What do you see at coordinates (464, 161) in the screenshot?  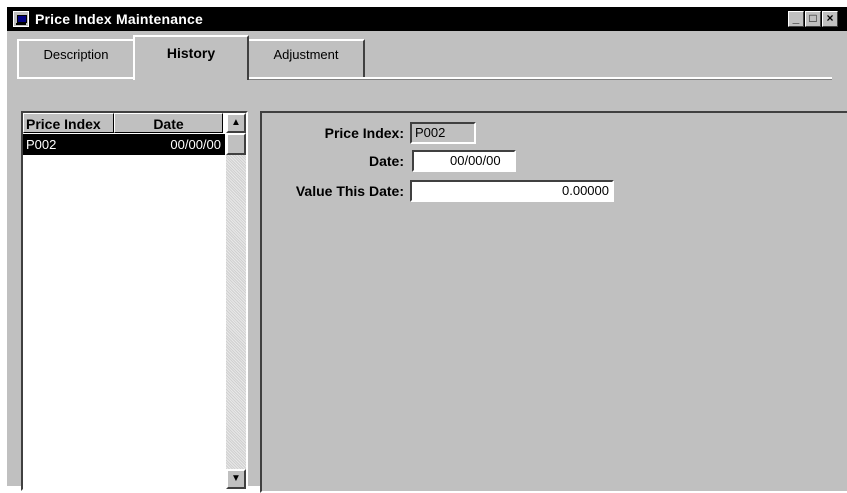 I see `date-field: 00/00/00` at bounding box center [464, 161].